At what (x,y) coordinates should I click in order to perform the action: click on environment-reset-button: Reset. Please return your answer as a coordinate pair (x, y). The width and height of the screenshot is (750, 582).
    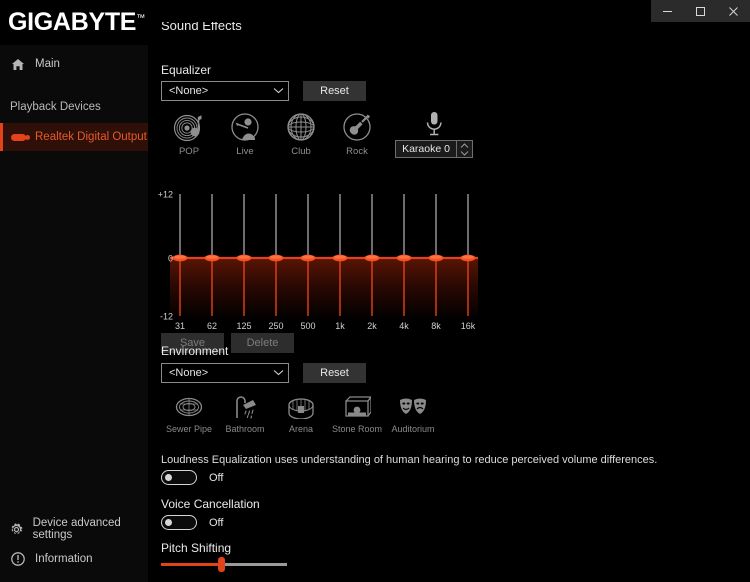
    Looking at the image, I should click on (334, 373).